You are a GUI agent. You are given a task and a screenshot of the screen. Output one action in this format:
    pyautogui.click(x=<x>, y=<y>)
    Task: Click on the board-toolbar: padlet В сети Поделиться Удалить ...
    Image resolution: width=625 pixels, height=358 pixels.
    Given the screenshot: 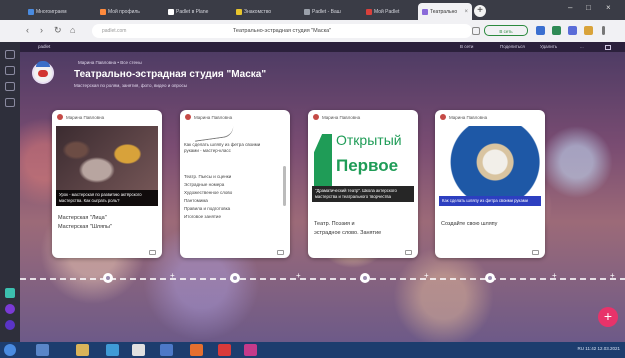 What is the action you would take?
    pyautogui.click(x=322, y=47)
    